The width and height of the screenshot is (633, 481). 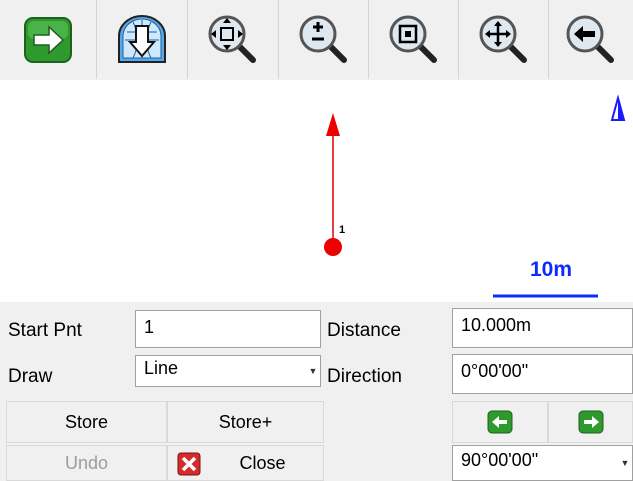 What do you see at coordinates (542, 374) in the screenshot?
I see `direction-field: 0°00'00"` at bounding box center [542, 374].